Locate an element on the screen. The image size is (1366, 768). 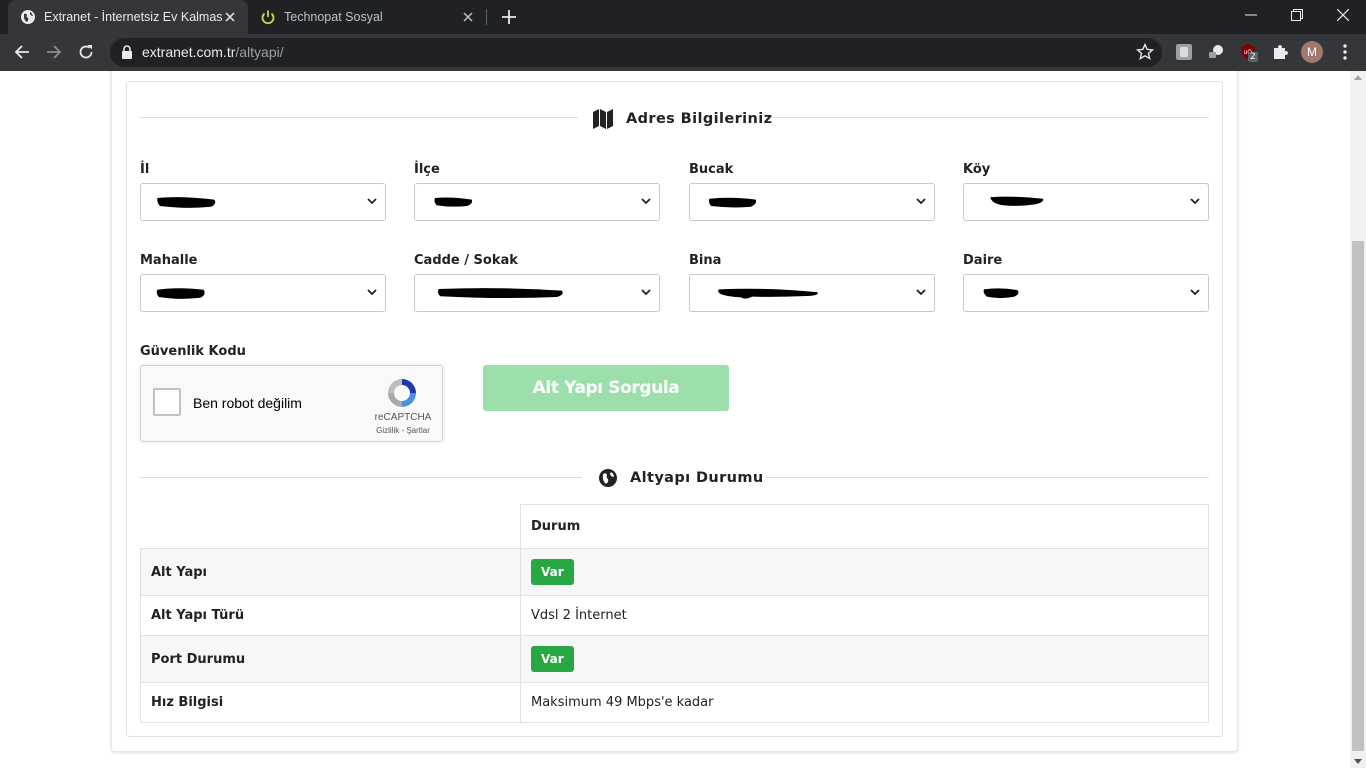
forward-arrow-icon is located at coordinates (54, 52).